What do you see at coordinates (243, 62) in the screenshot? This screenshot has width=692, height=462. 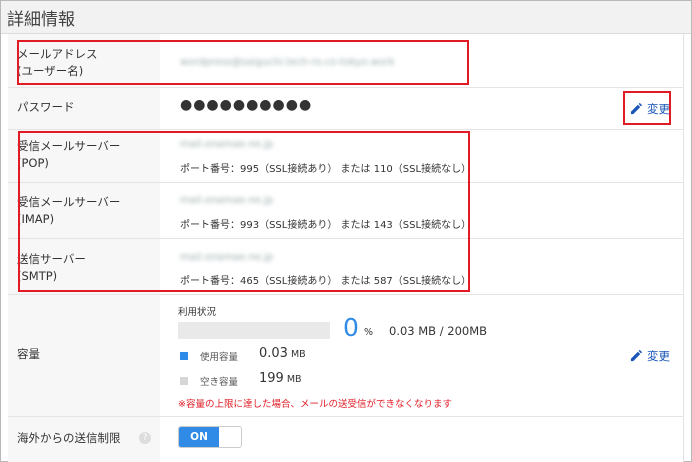 I see `highlight-email` at bounding box center [243, 62].